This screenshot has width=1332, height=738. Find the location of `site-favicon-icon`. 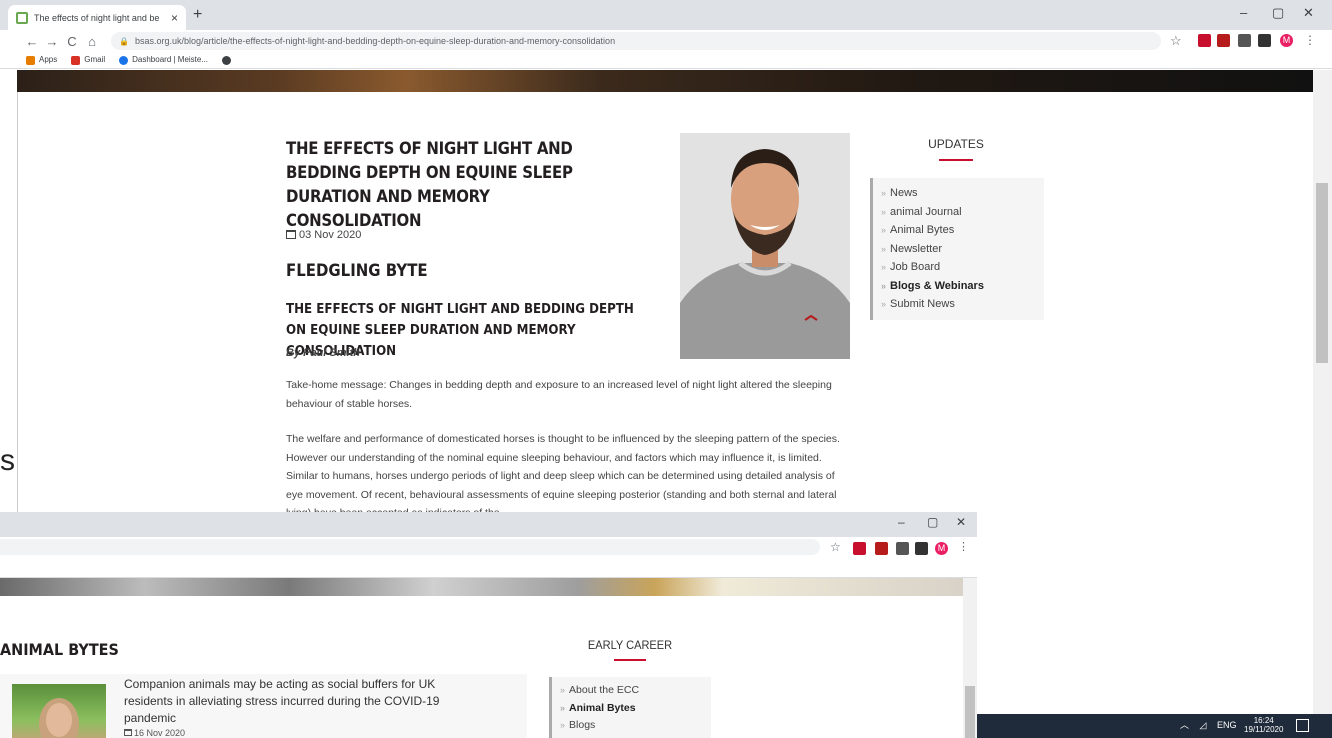

site-favicon-icon is located at coordinates (22, 17).